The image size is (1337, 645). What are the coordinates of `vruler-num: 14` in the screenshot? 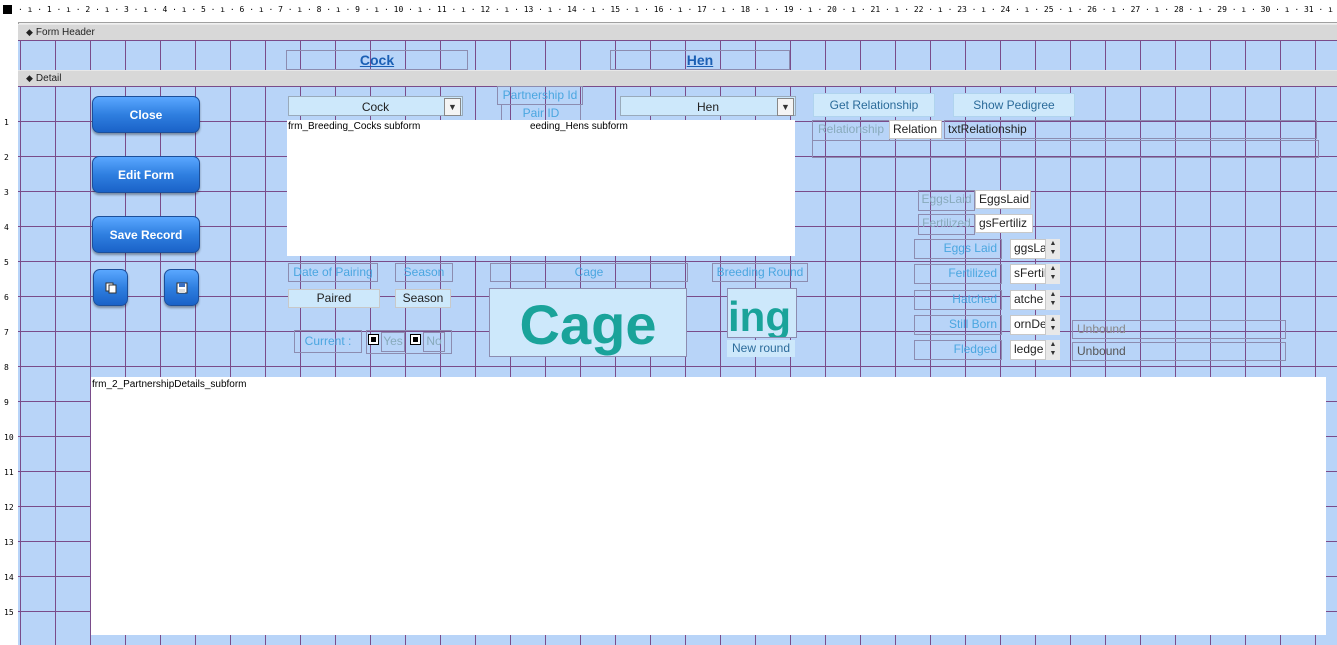 It's located at (9, 577).